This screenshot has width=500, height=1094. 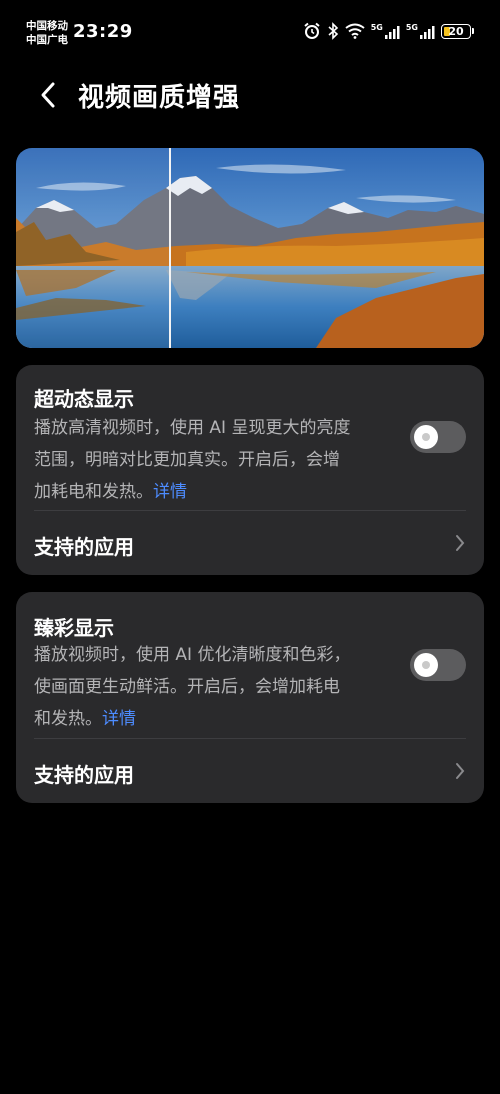 I want to click on card-title: 超动态显示, so click(x=84, y=399).